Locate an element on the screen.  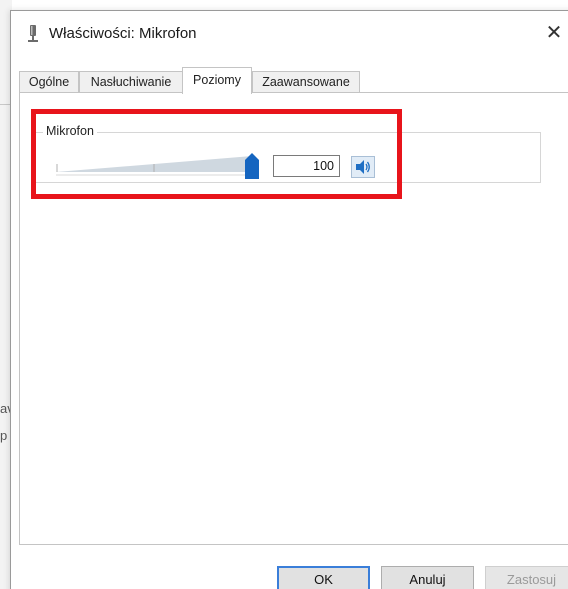
cancel-button: Anuluj is located at coordinates (427, 577).